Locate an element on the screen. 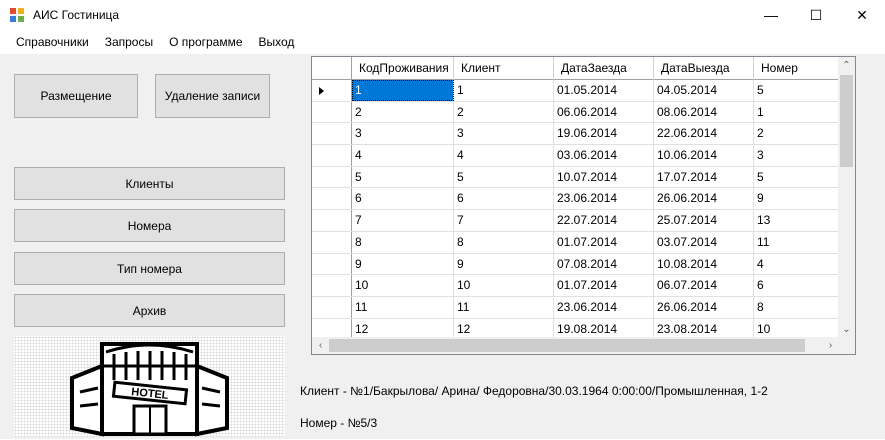  cell-room: 4 is located at coordinates (796, 264).